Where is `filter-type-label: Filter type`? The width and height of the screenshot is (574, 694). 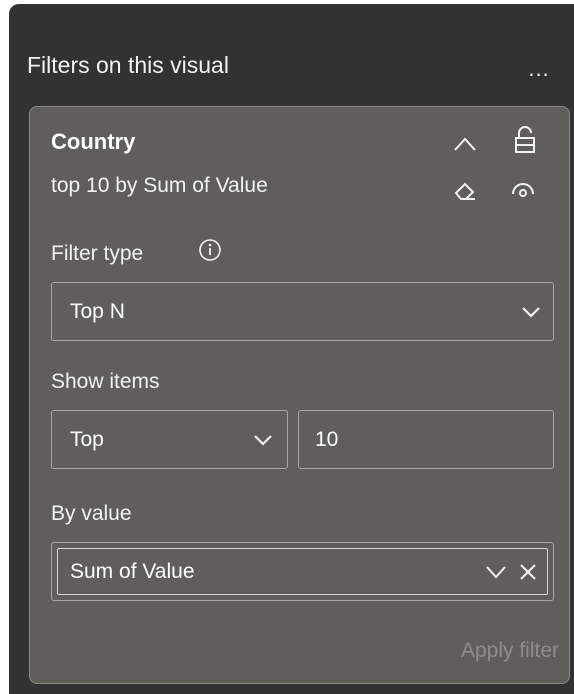
filter-type-label: Filter type is located at coordinates (97, 253).